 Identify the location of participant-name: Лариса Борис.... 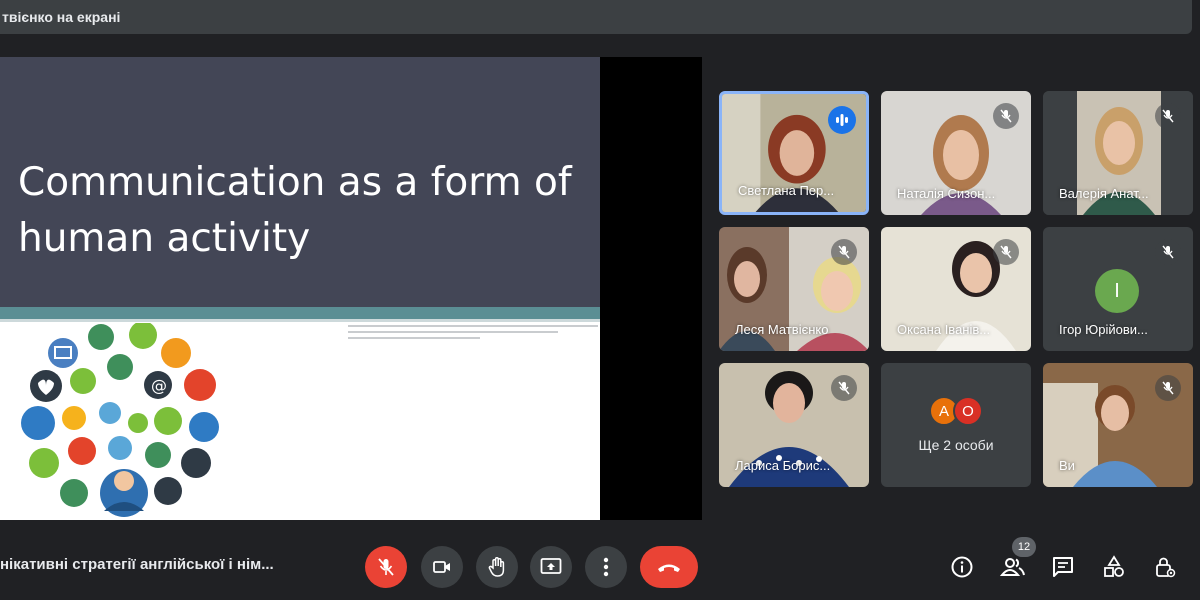
(783, 465).